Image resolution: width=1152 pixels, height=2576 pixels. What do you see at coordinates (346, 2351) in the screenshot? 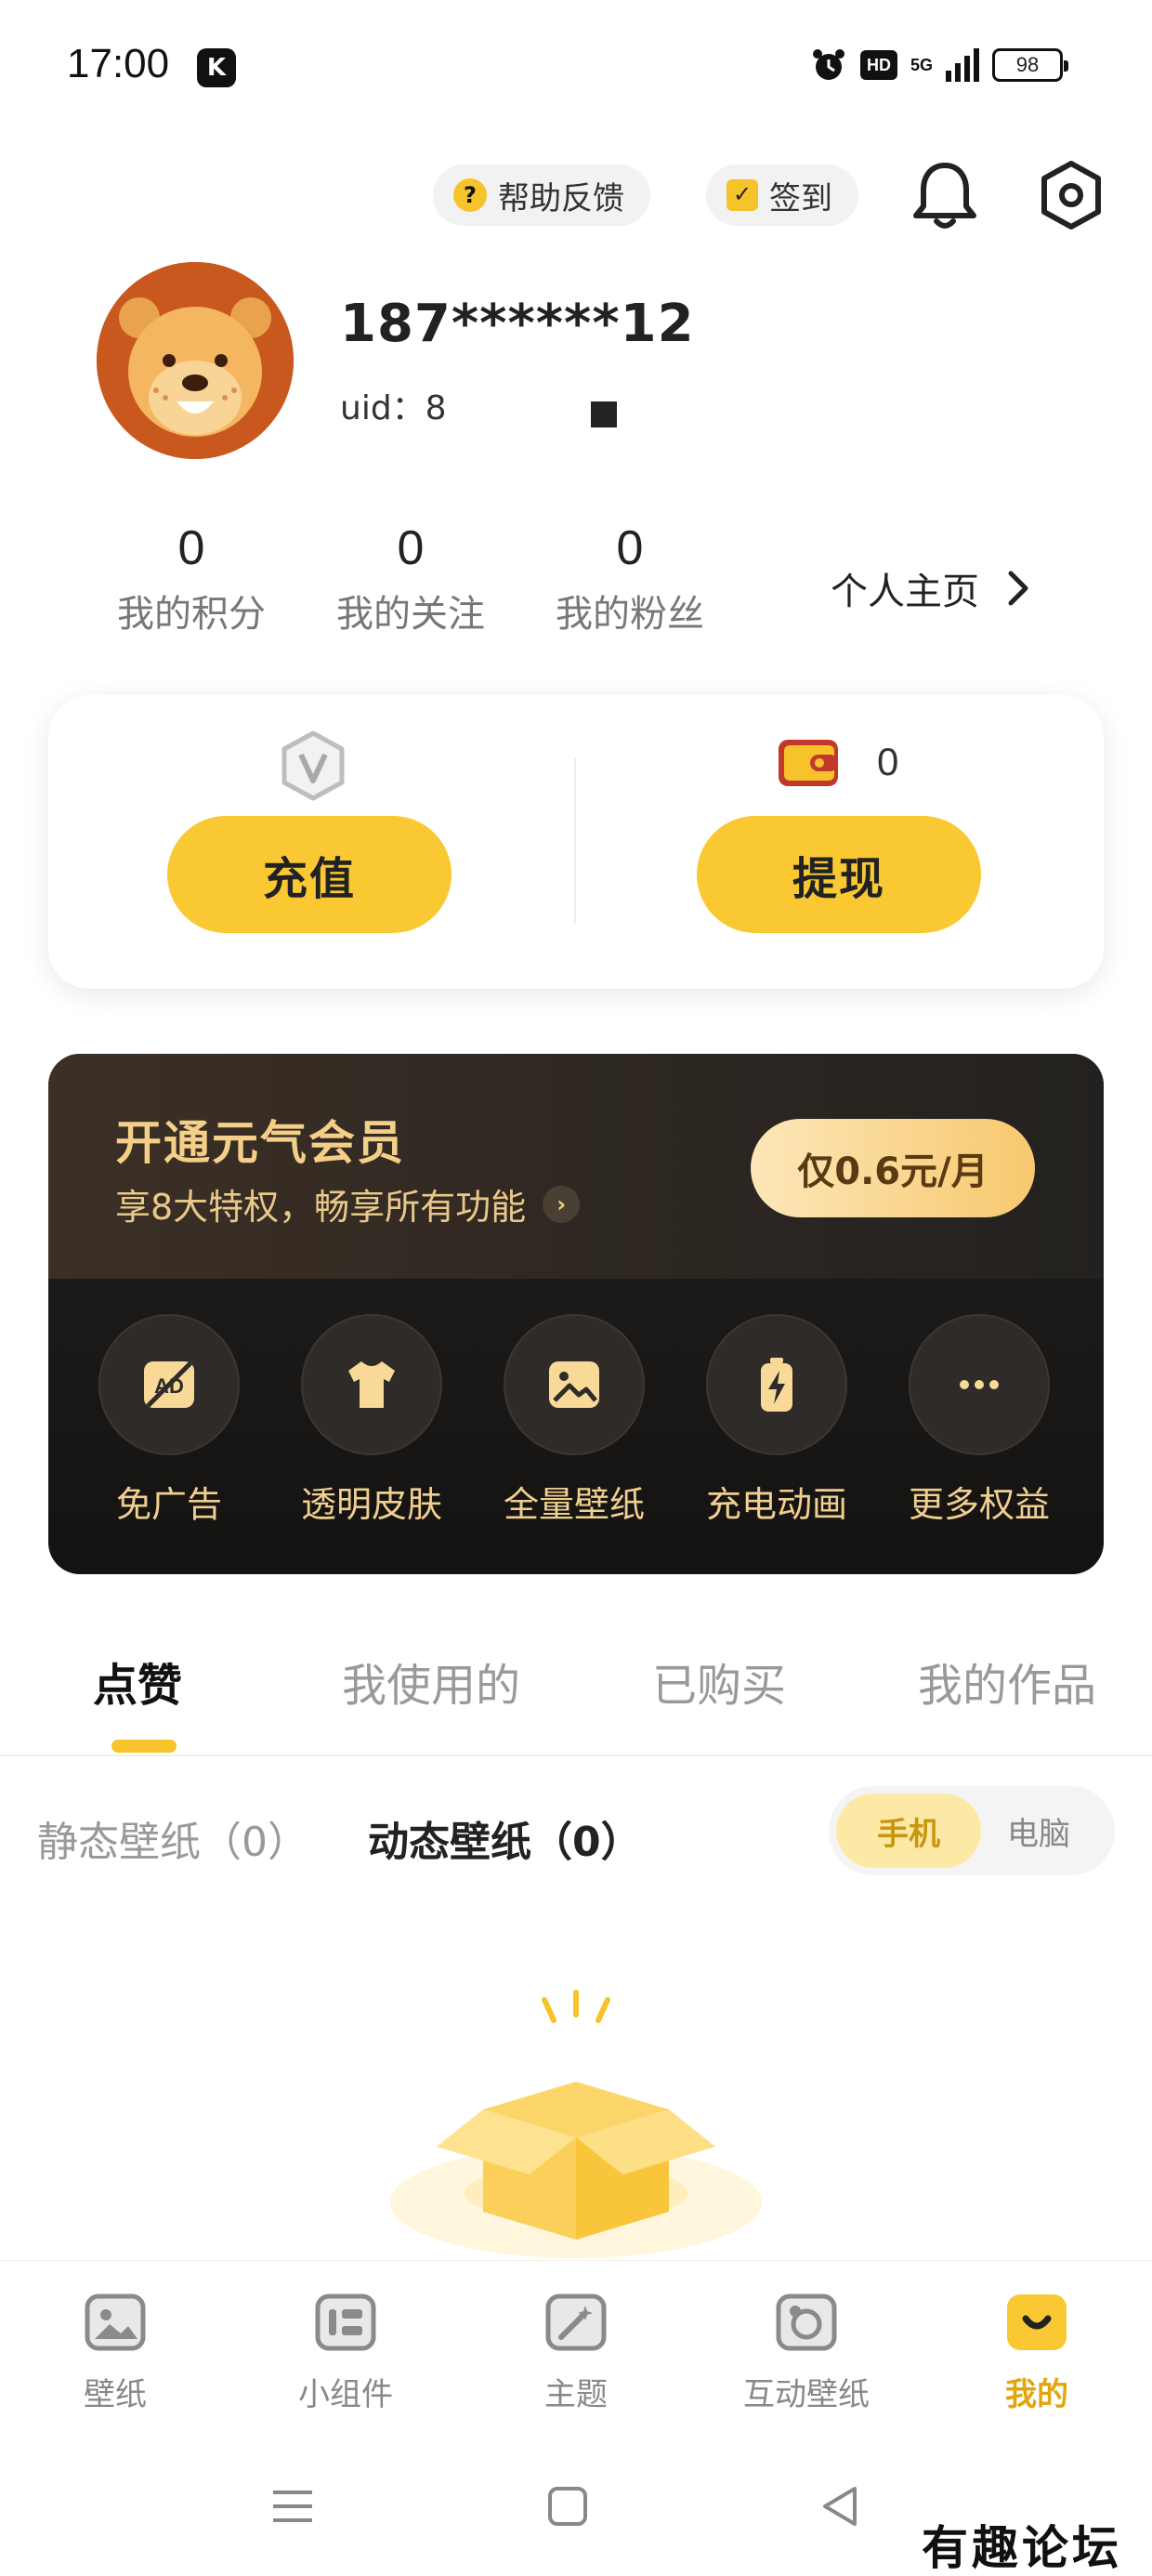
I see `nav-widgets: 小组件` at bounding box center [346, 2351].